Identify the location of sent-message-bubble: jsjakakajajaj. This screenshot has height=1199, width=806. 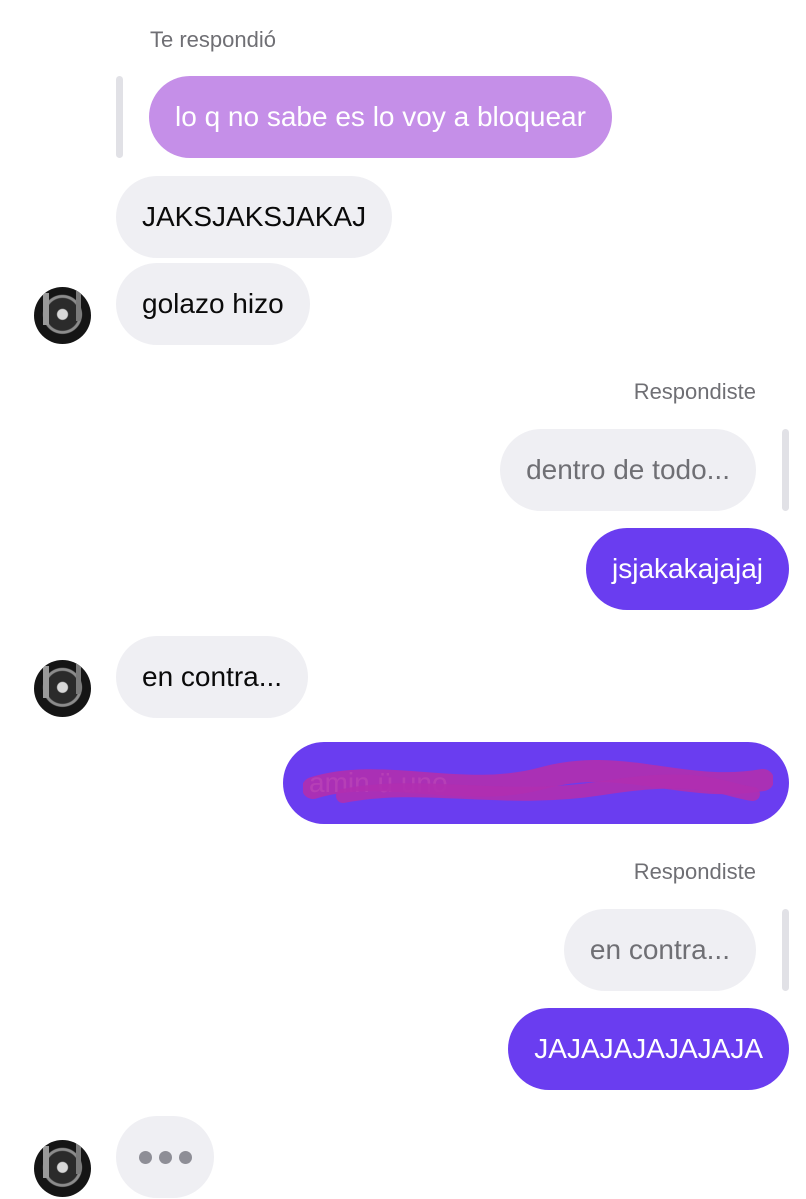
(687, 569).